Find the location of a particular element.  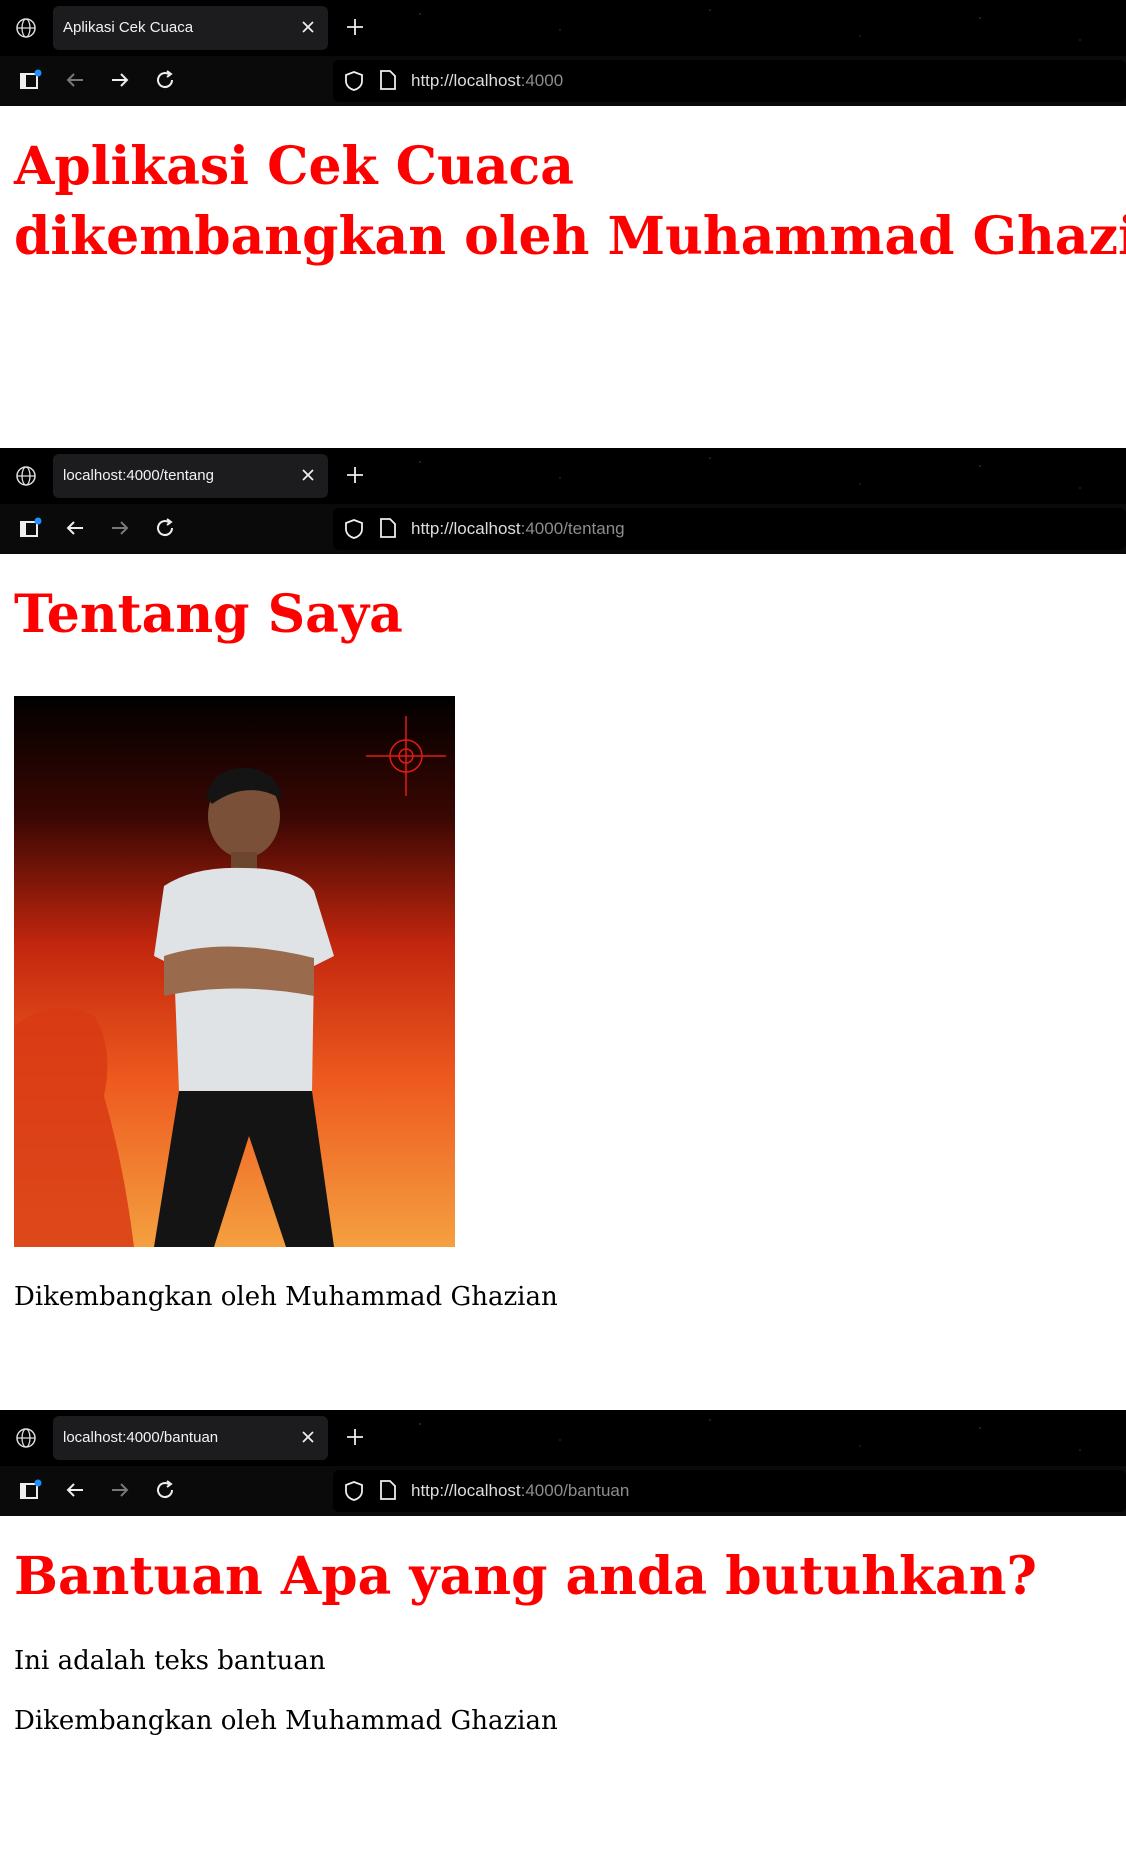

tab-strip: Aplikasi Cek Cuaca is located at coordinates (563, 28).